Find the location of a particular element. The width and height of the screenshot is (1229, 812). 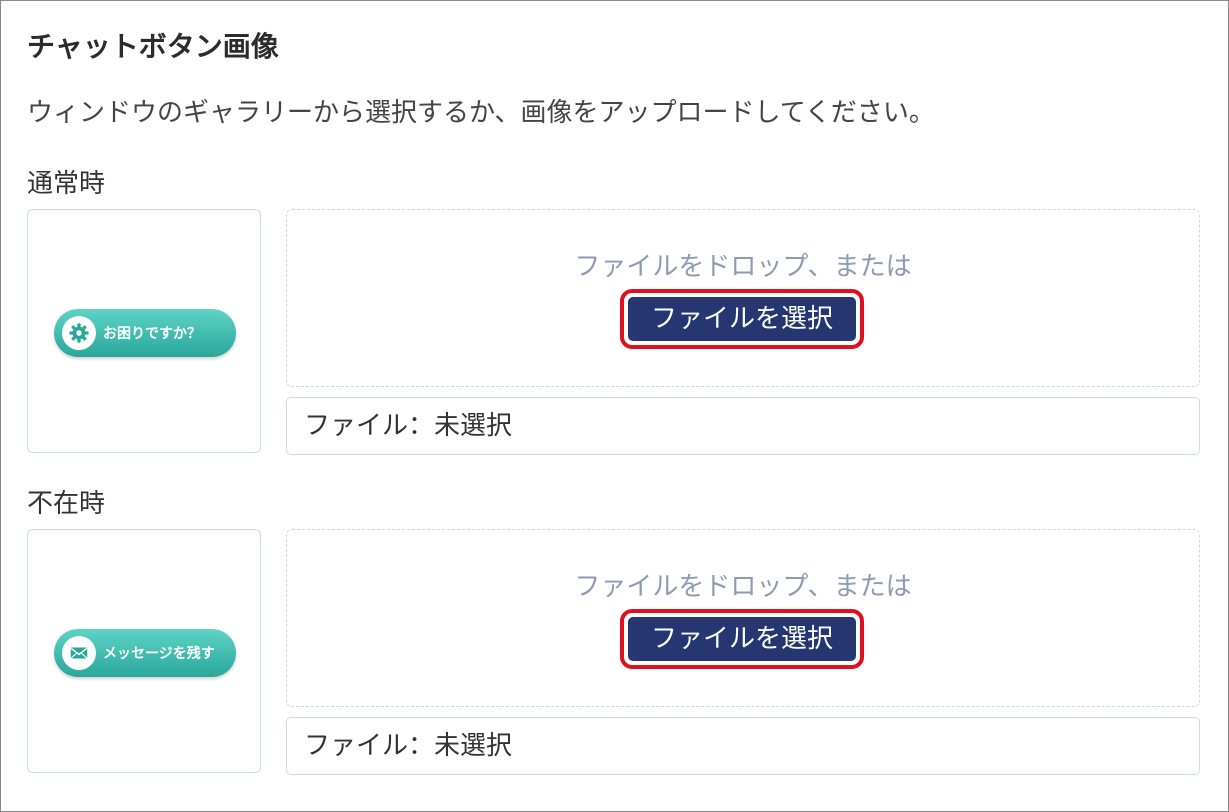

normal-select-highlight: ファイルを選択 is located at coordinates (742, 319).